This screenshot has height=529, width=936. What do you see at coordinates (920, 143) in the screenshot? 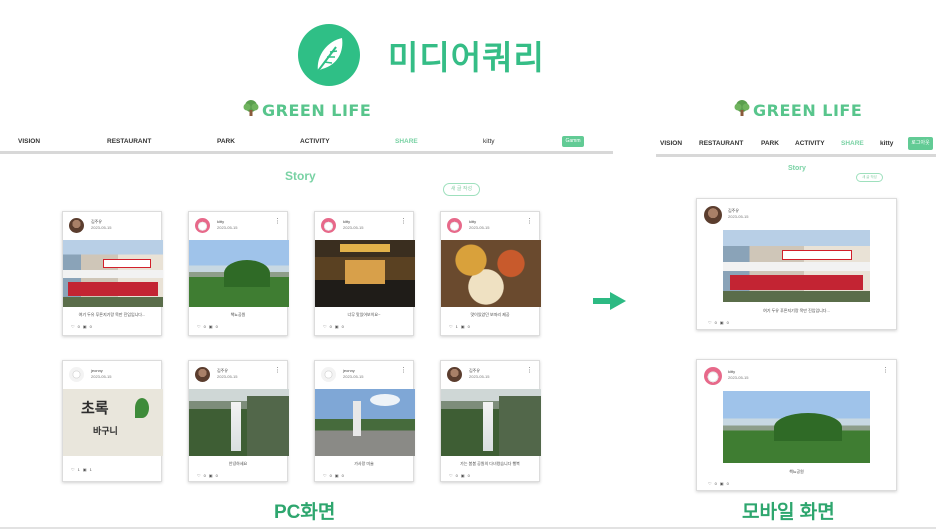
I see `mobile-logout-button: 로그아웃` at bounding box center [920, 143].